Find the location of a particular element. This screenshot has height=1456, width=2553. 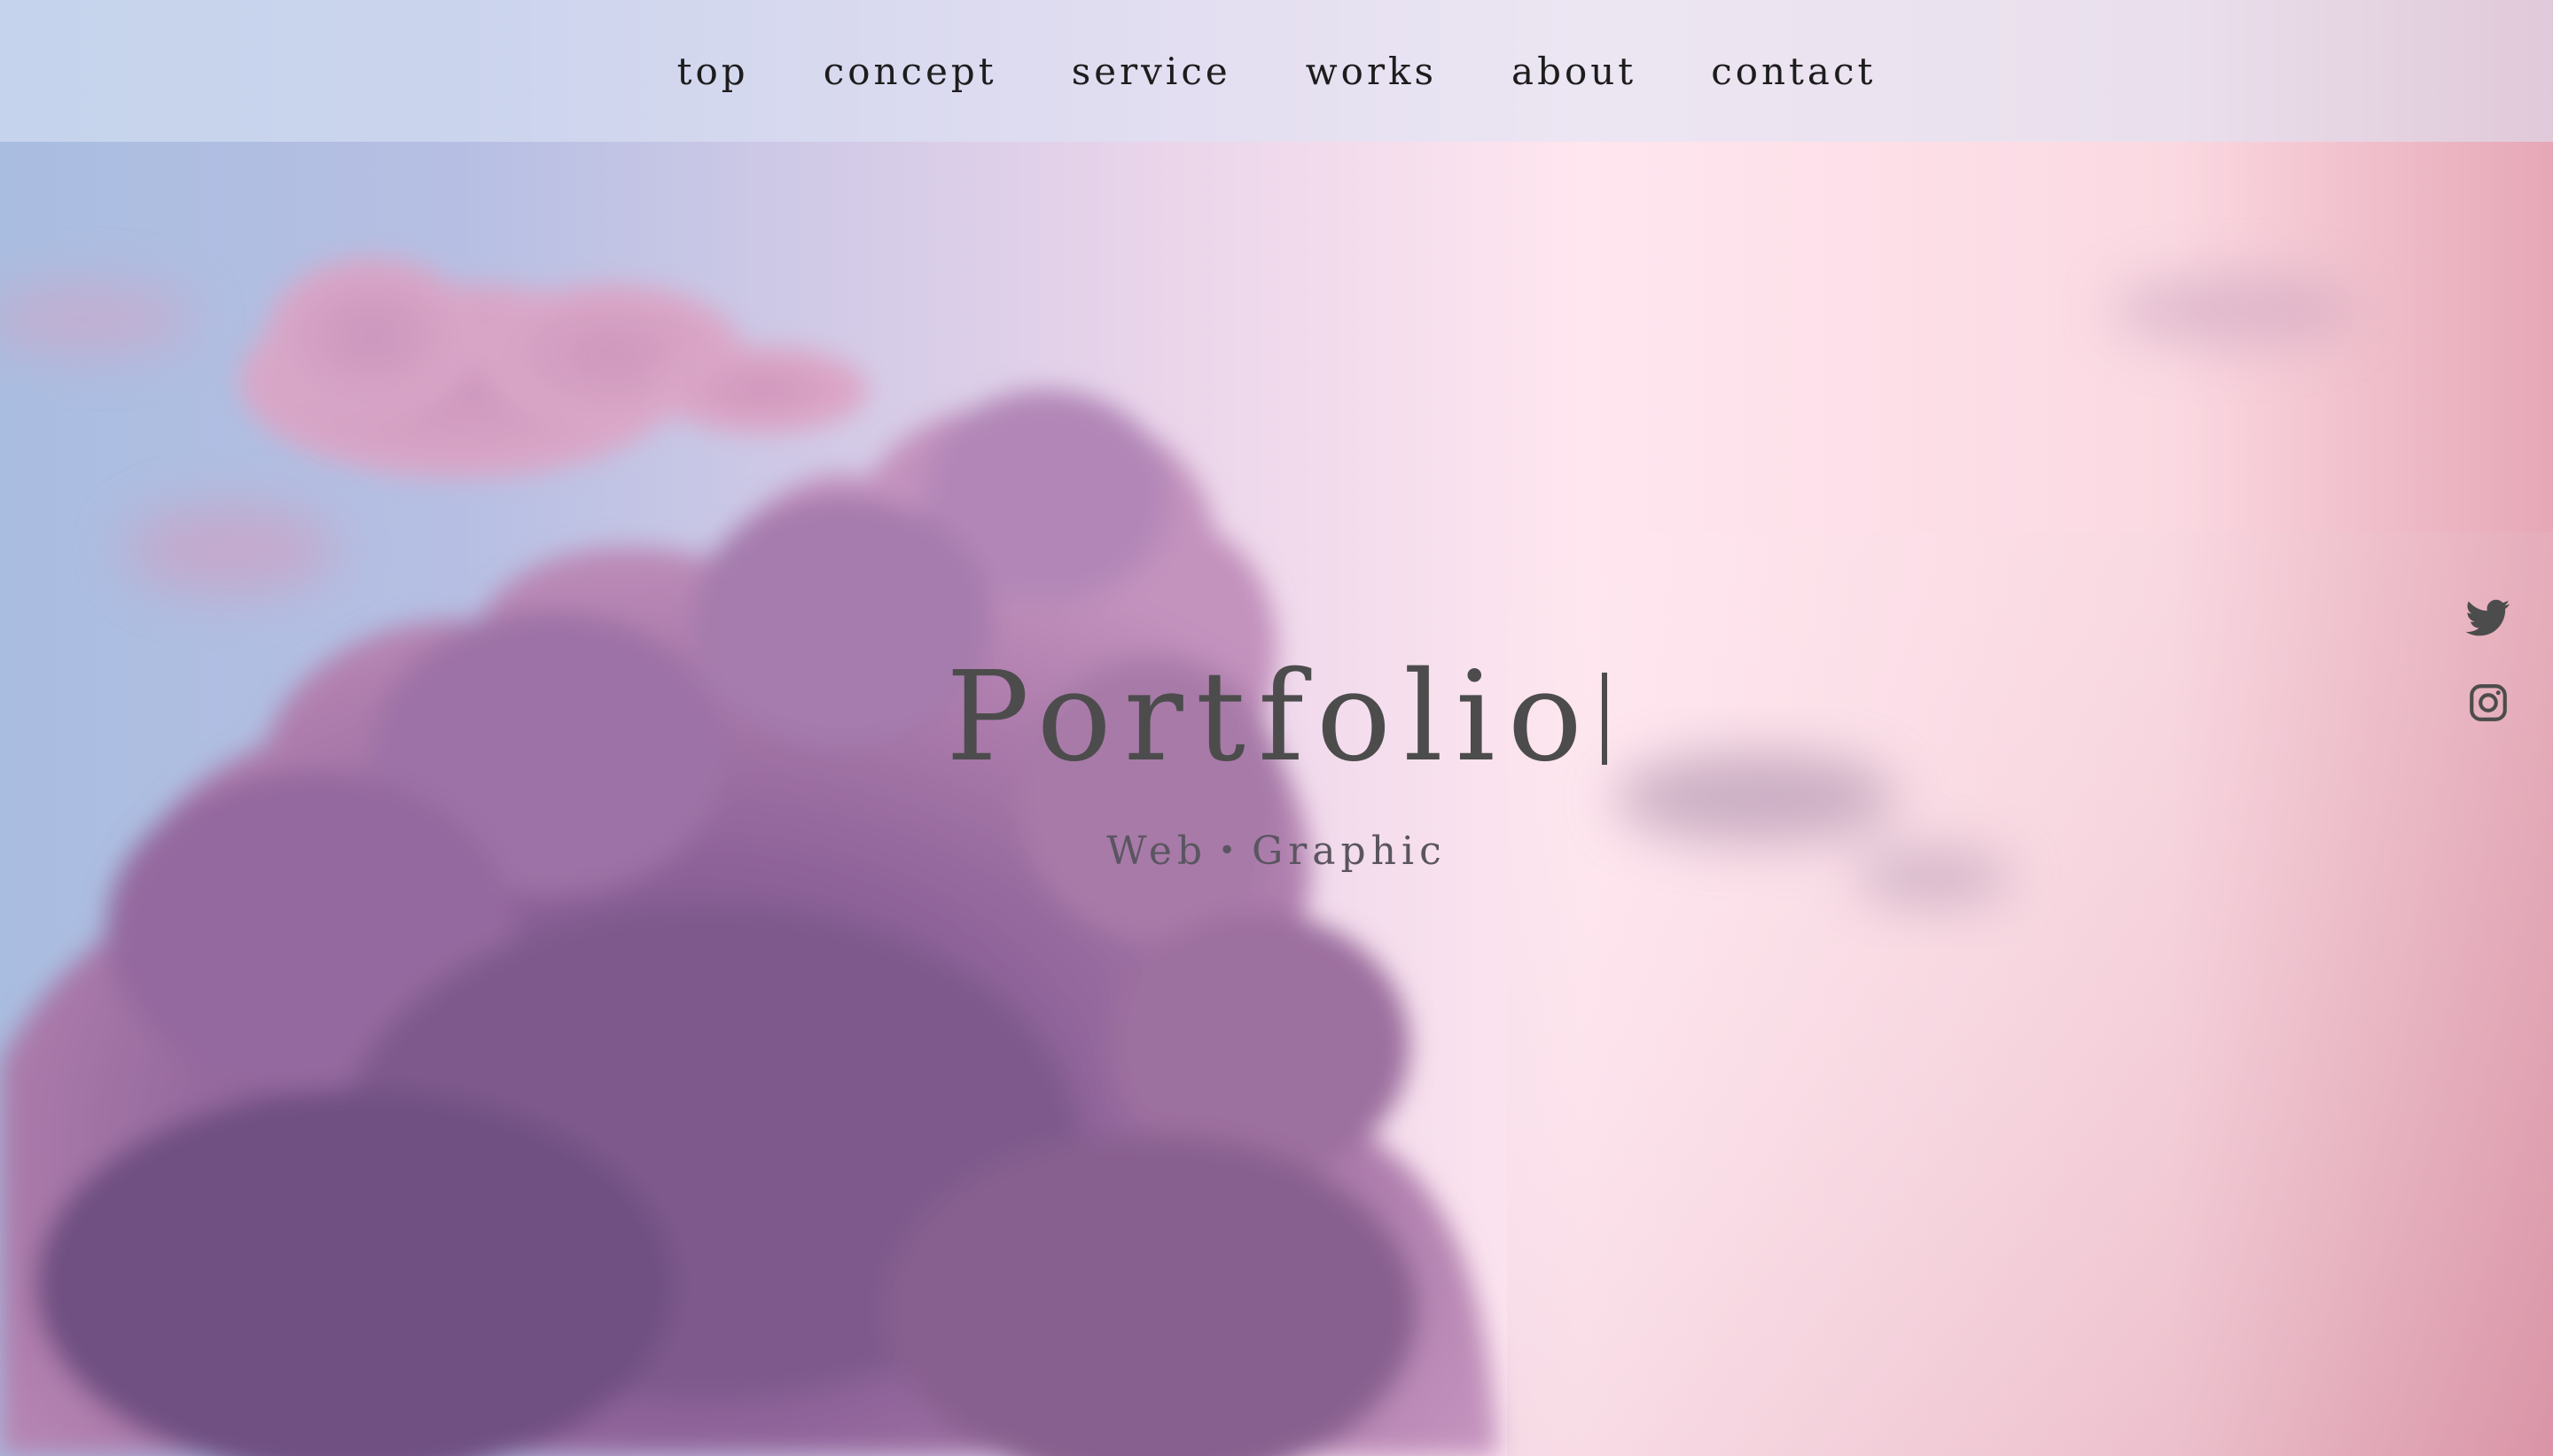

twitter-icon is located at coordinates (2487, 617).